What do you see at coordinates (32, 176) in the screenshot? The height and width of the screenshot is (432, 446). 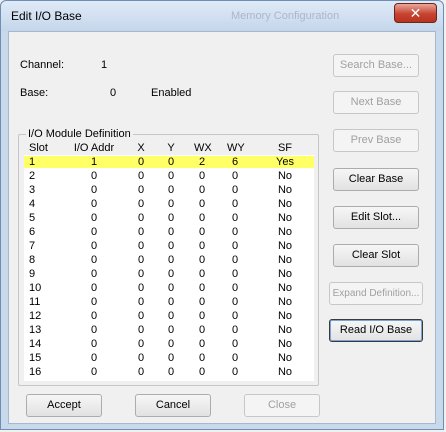 I see `cell-slot: 2` at bounding box center [32, 176].